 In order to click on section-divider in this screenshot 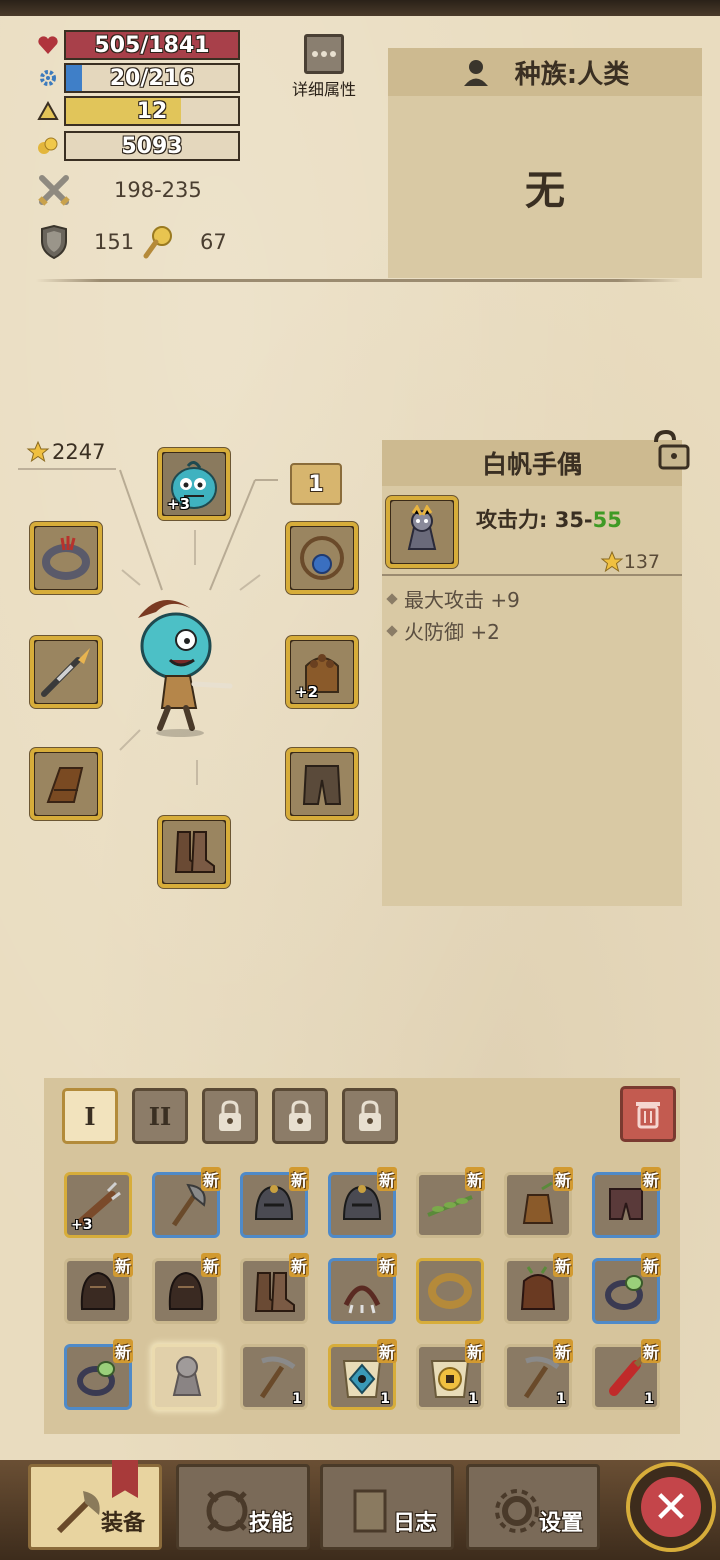, I will do `click(359, 280)`.